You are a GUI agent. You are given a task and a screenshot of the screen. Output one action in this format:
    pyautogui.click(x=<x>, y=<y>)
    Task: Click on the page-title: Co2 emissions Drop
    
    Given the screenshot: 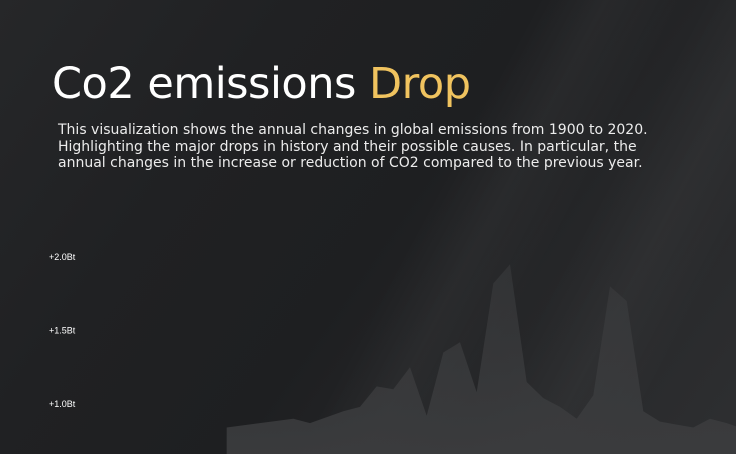 What is the action you would take?
    pyautogui.click(x=261, y=84)
    